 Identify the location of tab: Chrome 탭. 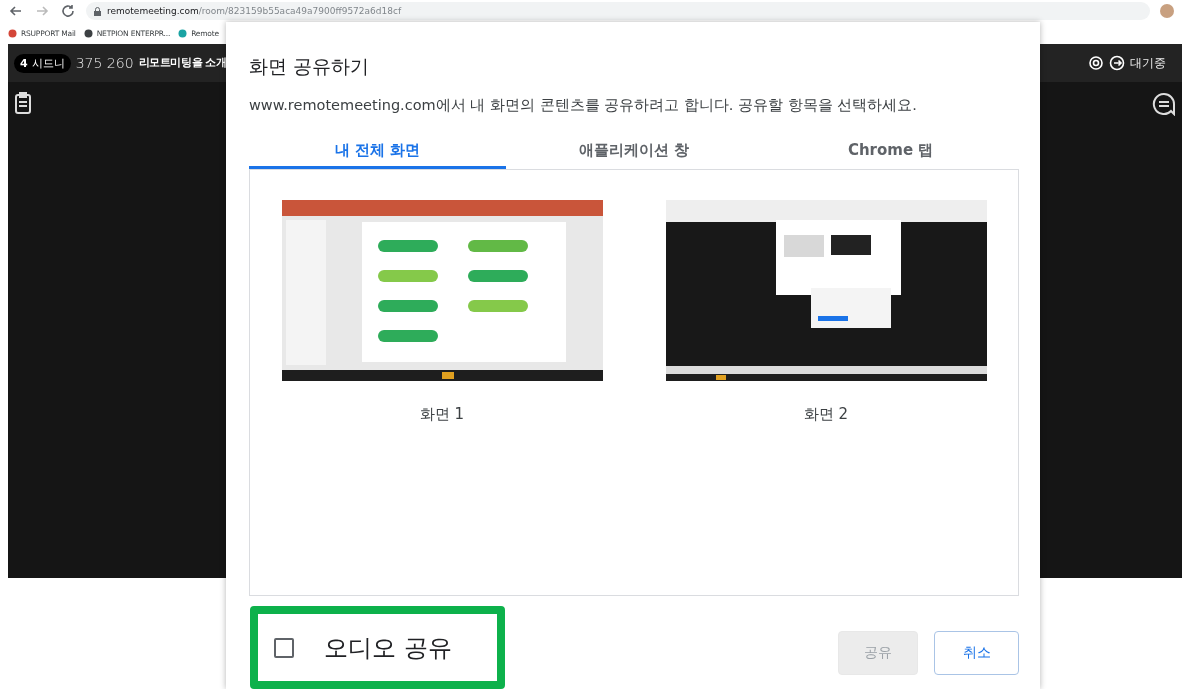
(890, 152).